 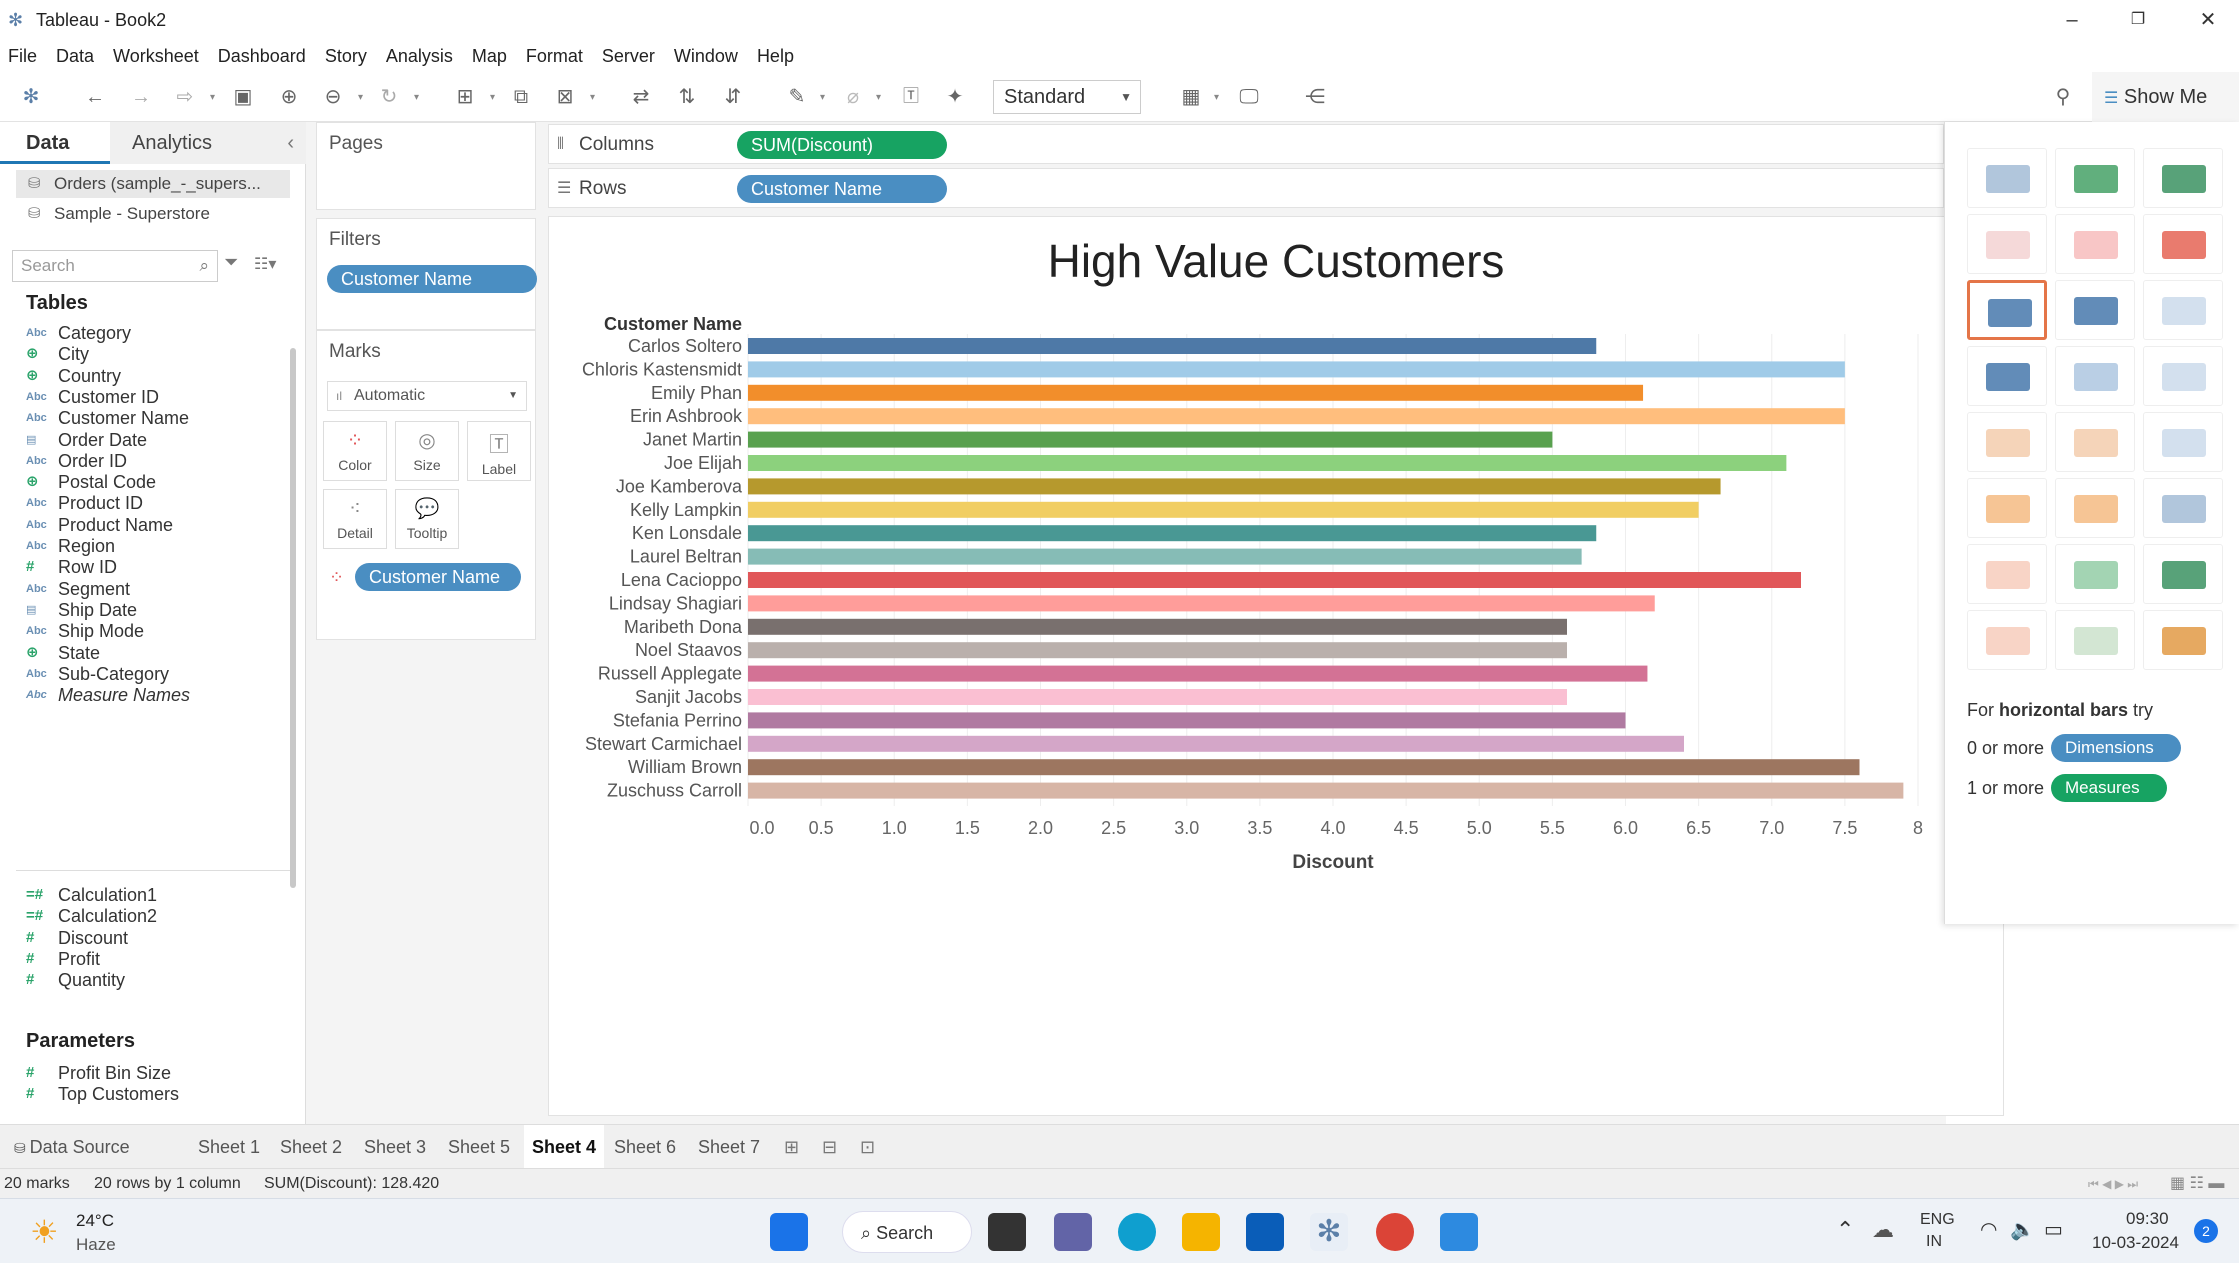 I want to click on refresh-icon: ↻, so click(x=389, y=97).